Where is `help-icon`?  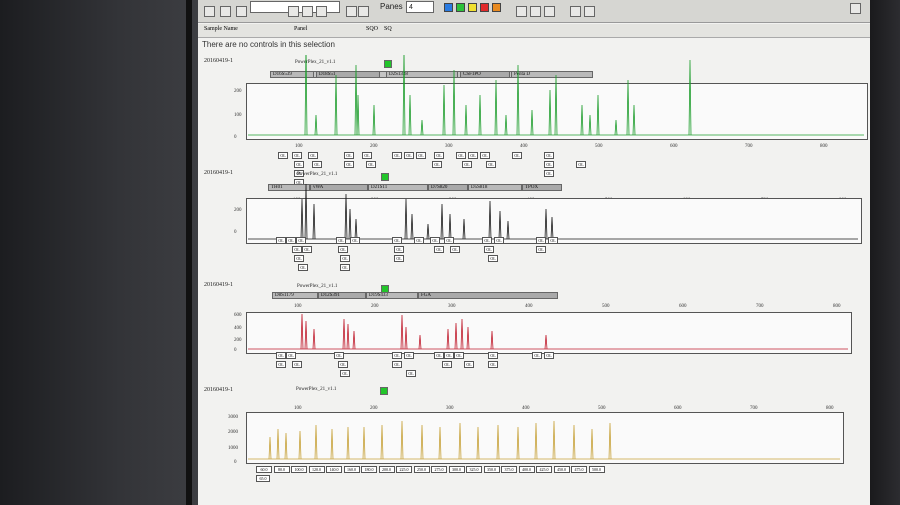 help-icon is located at coordinates (855, 8).